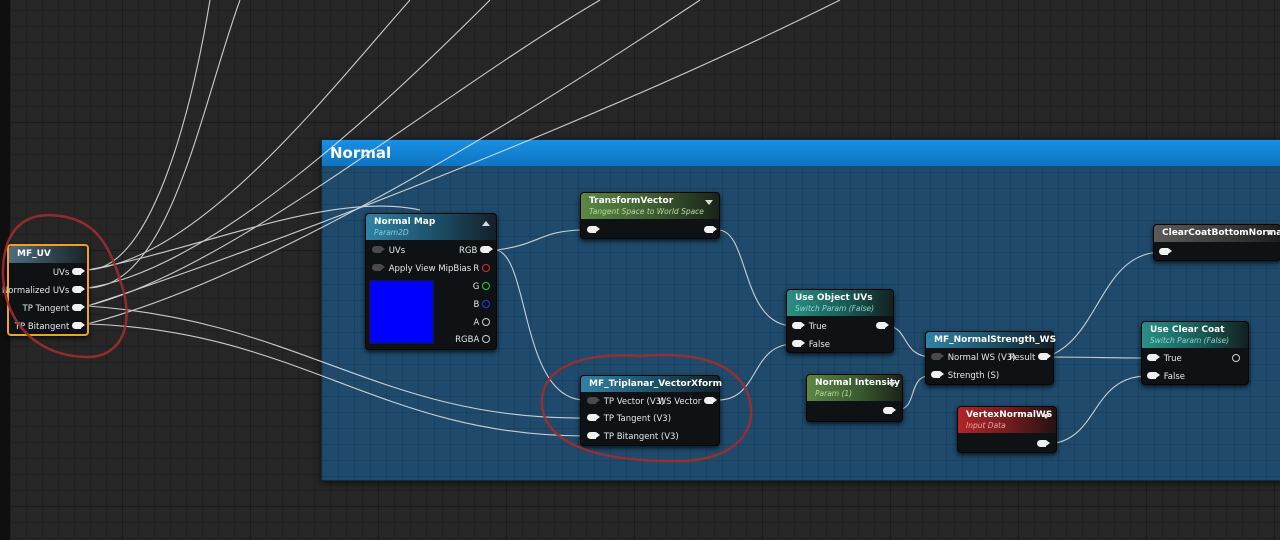  Describe the element at coordinates (1221, 233) in the screenshot. I see `node-title: ClearCoatBottomNormal` at that location.